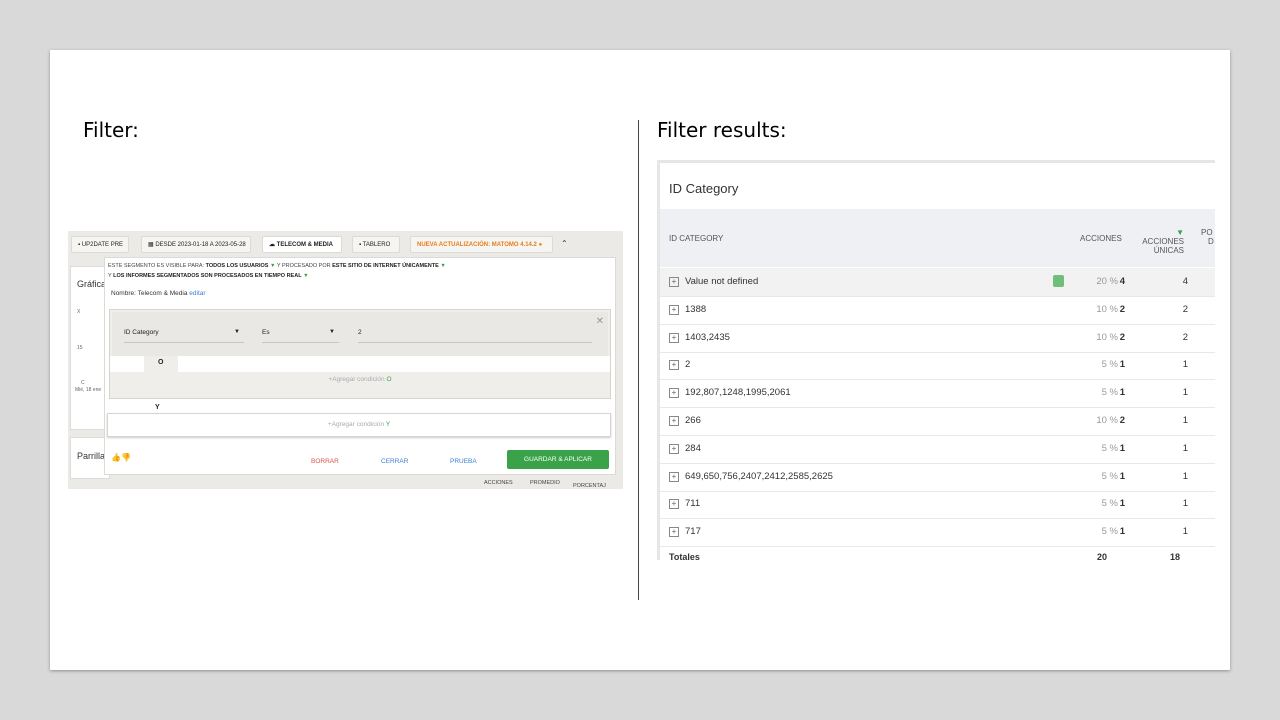 This screenshot has width=1280, height=720. What do you see at coordinates (305, 245) in the screenshot?
I see `site-selector-label: TELECOM & MEDIA` at bounding box center [305, 245].